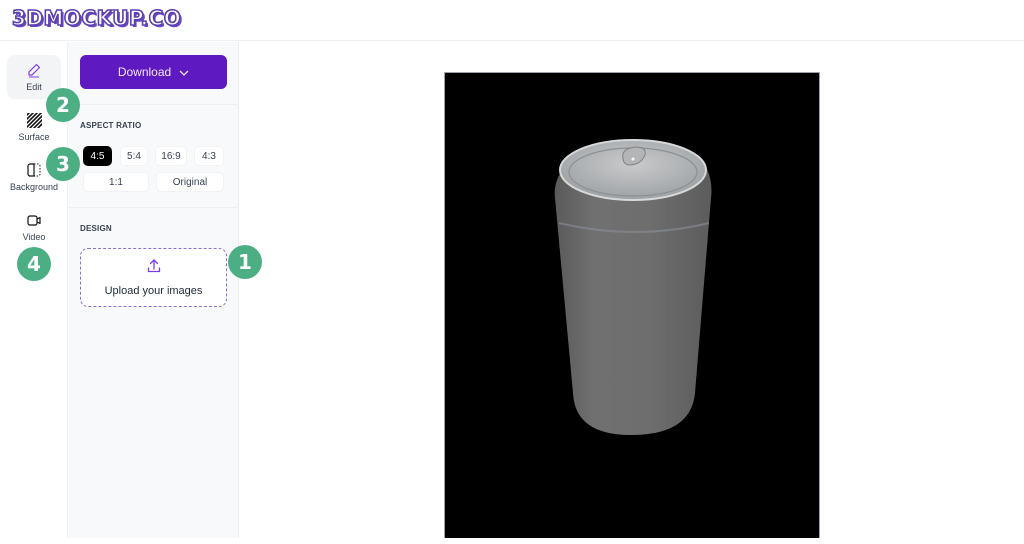  I want to click on hatch-texture-icon, so click(34, 120).